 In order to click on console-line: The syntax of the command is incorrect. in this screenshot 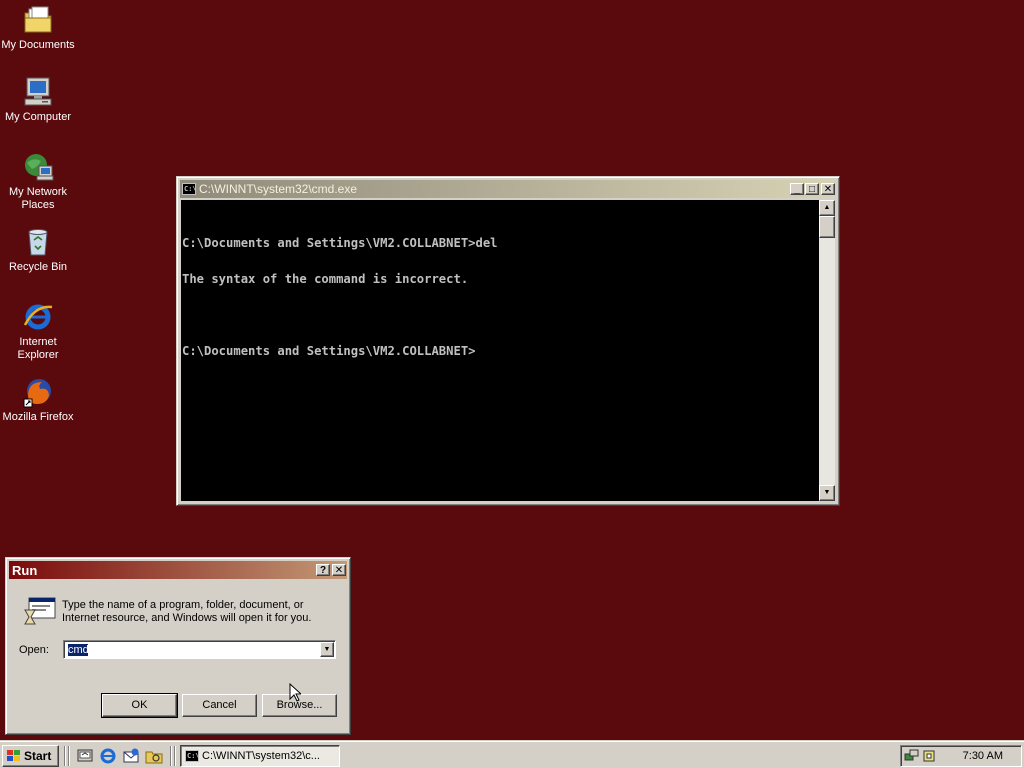, I will do `click(325, 279)`.